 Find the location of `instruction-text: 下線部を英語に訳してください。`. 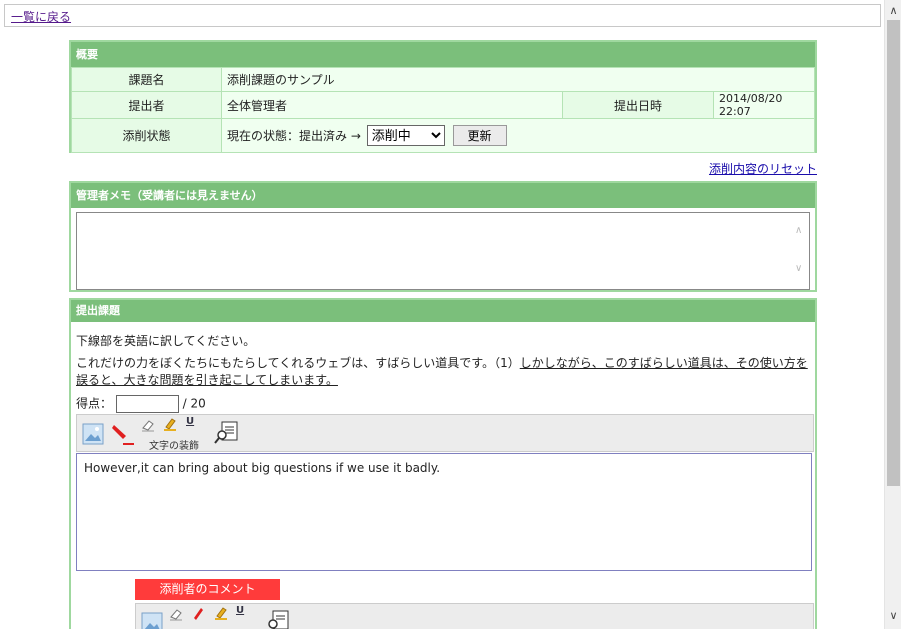

instruction-text: 下線部を英語に訳してください。 is located at coordinates (166, 341).